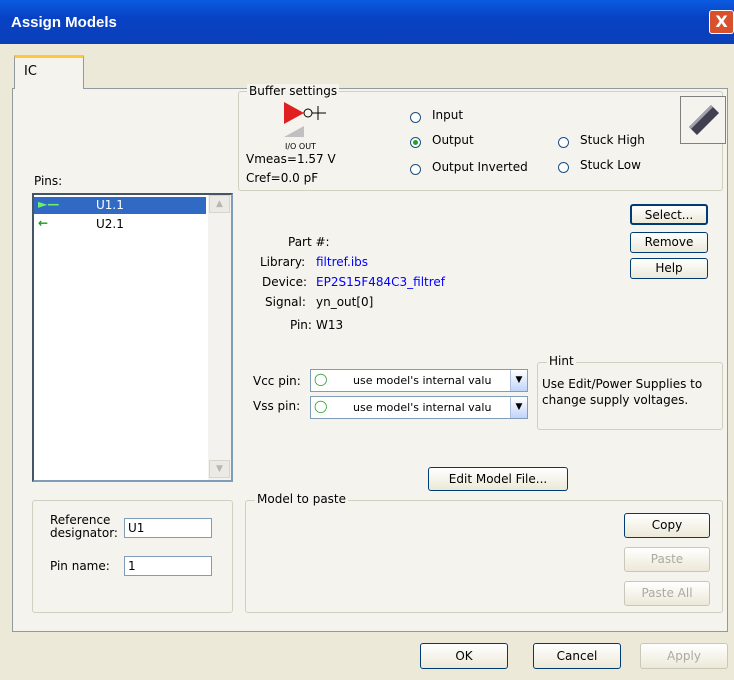  I want to click on radio-output-inverted, so click(415, 169).